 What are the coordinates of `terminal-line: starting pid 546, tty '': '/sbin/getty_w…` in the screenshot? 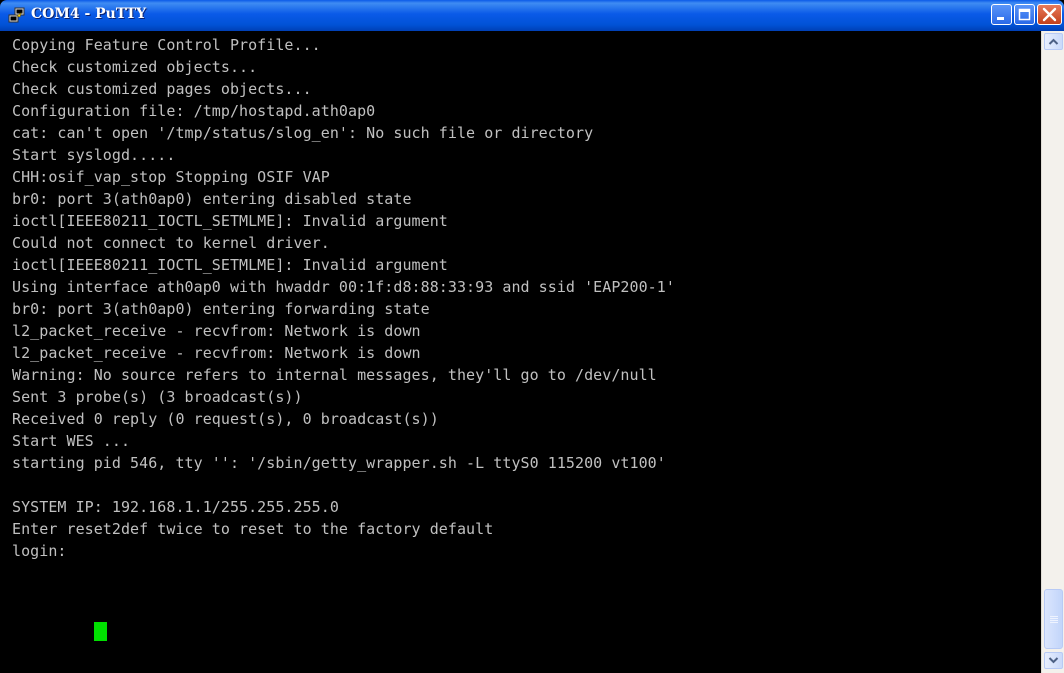 It's located at (339, 463).